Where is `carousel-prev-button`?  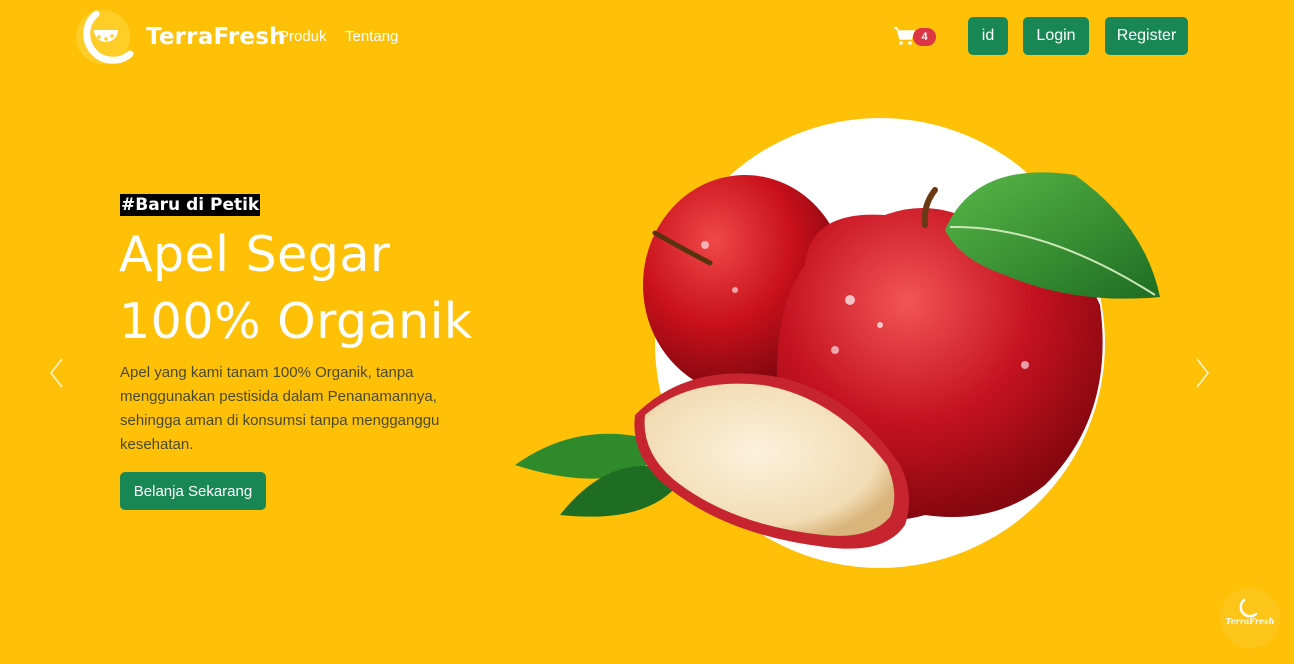
carousel-prev-button is located at coordinates (57, 373).